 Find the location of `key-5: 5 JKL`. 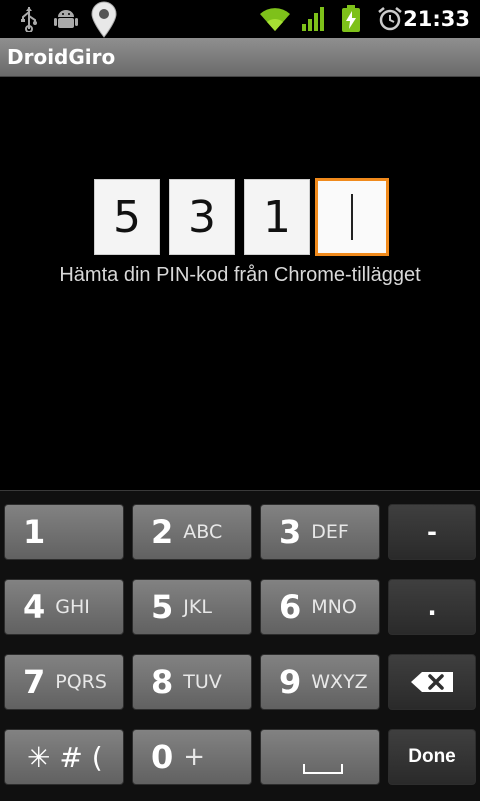

key-5: 5 JKL is located at coordinates (192, 607).